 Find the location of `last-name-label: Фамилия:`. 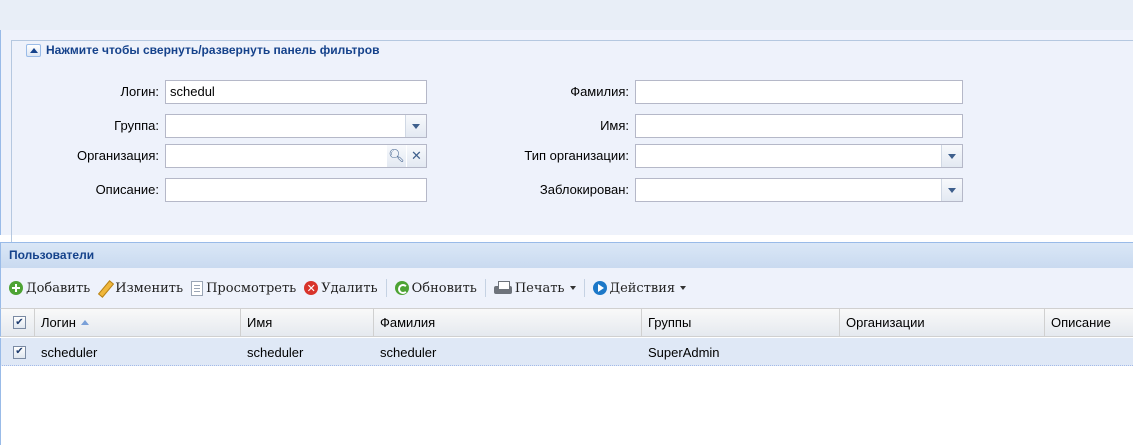

last-name-label: Фамилия: is located at coordinates (599, 91).